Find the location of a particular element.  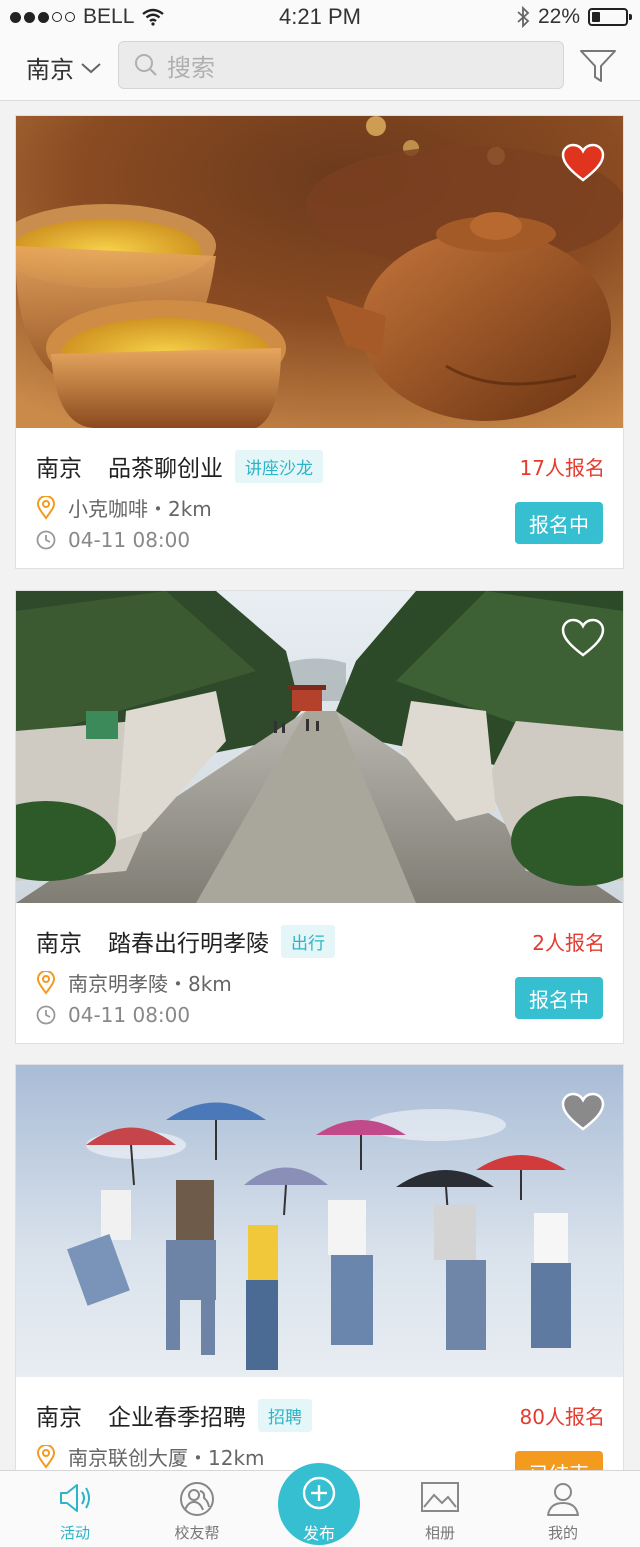

top-nav: 南京 搜索 is located at coordinates (320, 66).